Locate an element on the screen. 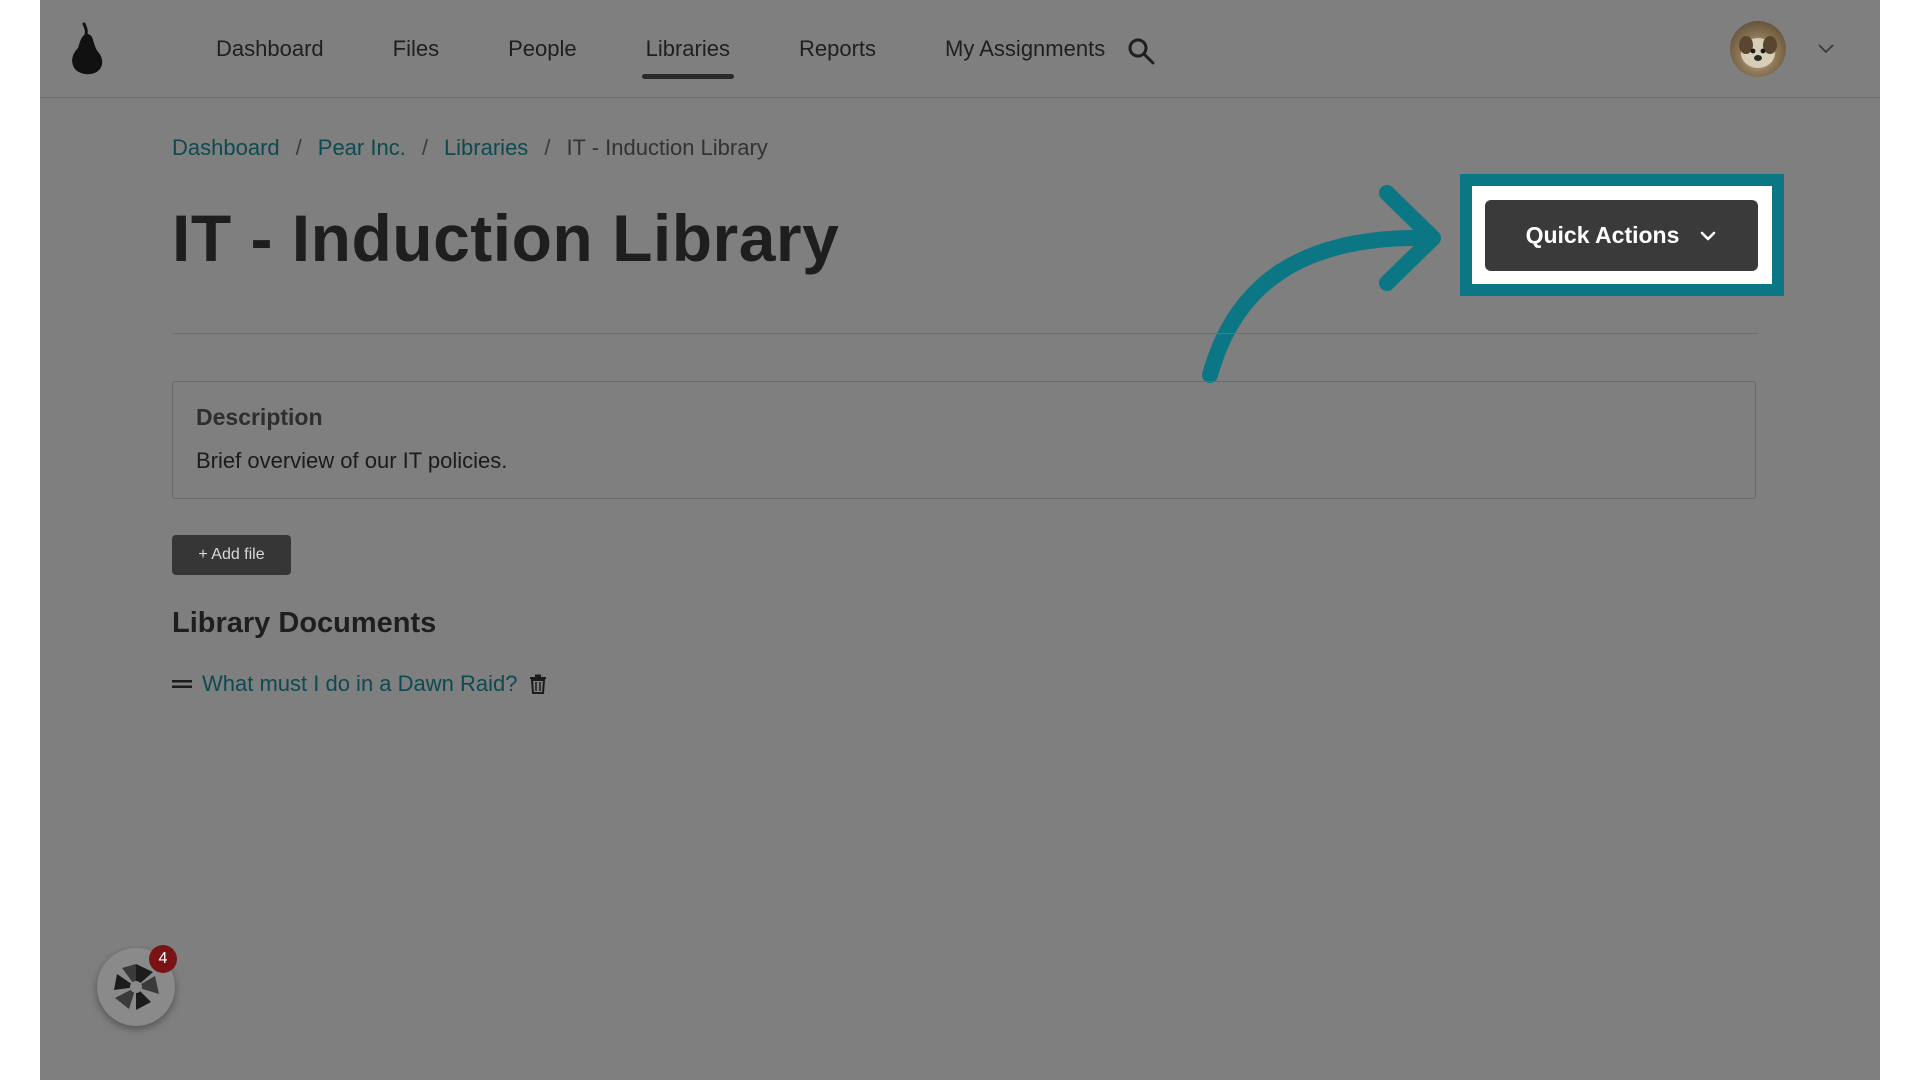 This screenshot has width=1920, height=1080. nav-files: Files is located at coordinates (416, 48).